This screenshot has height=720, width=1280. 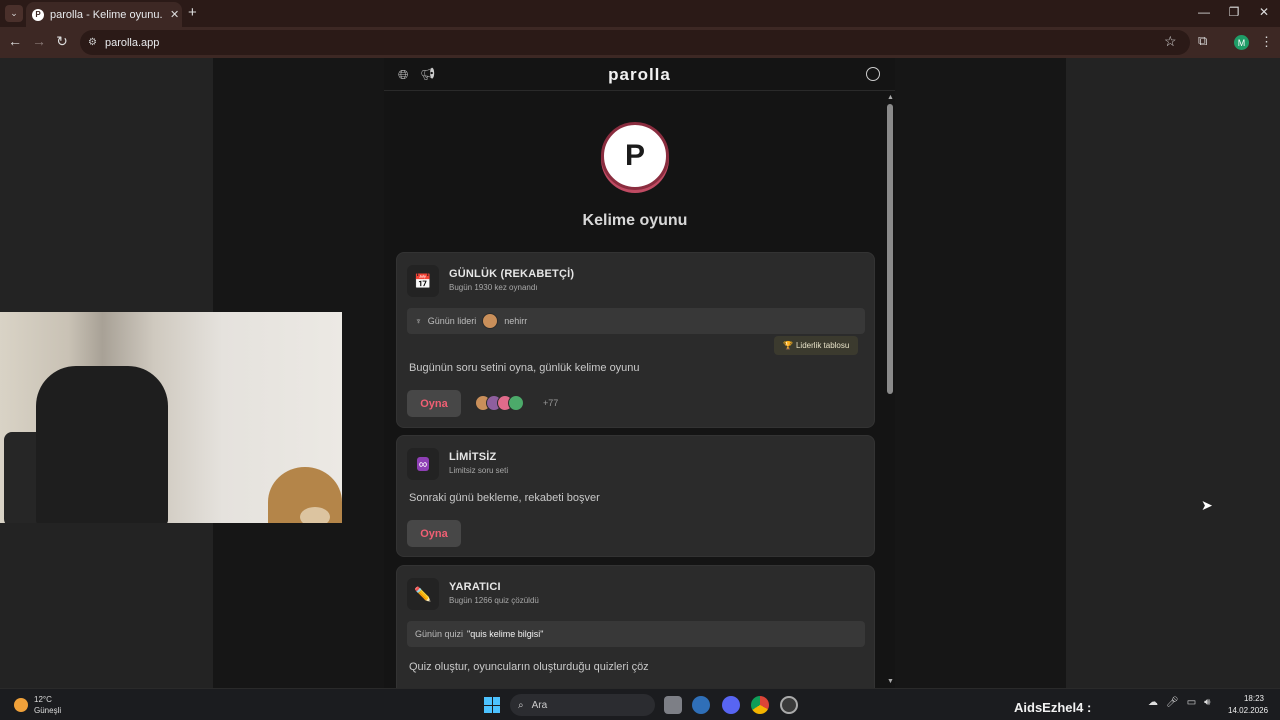 What do you see at coordinates (43, 699) in the screenshot?
I see `weather-temperature: 12°C` at bounding box center [43, 699].